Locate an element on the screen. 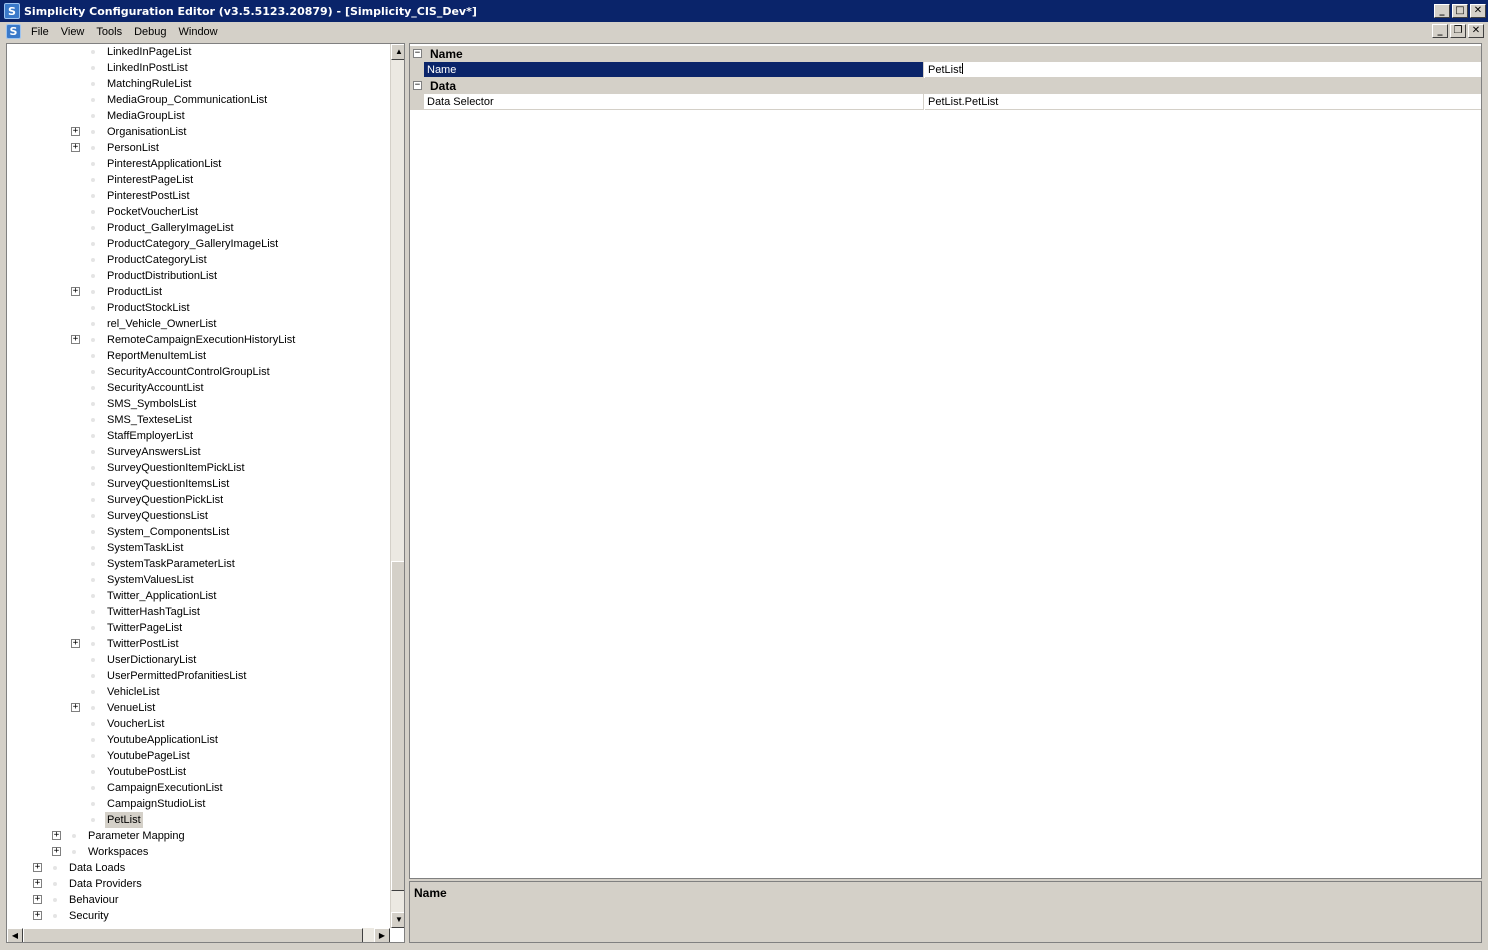 The image size is (1488, 950). scroll-left-button: ◀ is located at coordinates (15, 935).